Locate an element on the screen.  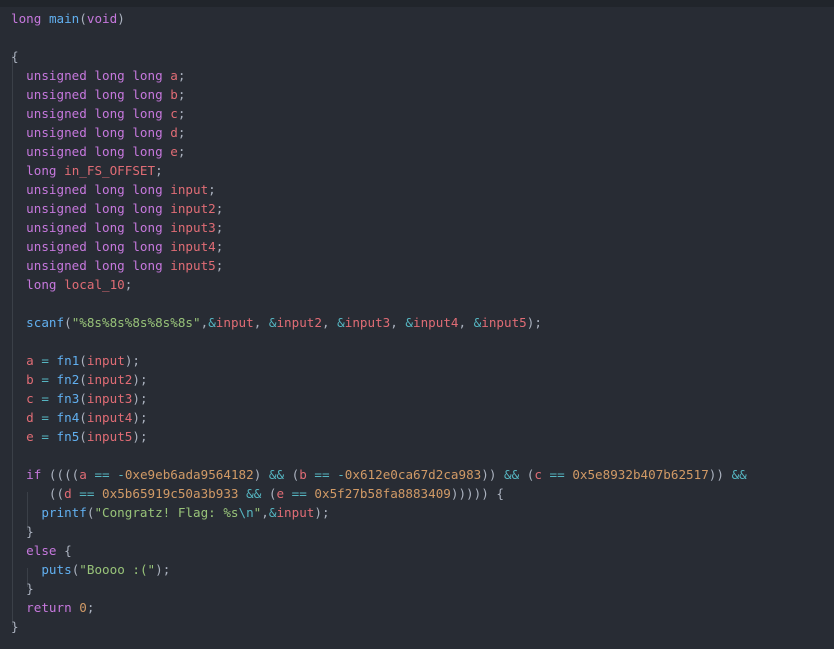
string-token: "Boooo :(" is located at coordinates (117, 569).